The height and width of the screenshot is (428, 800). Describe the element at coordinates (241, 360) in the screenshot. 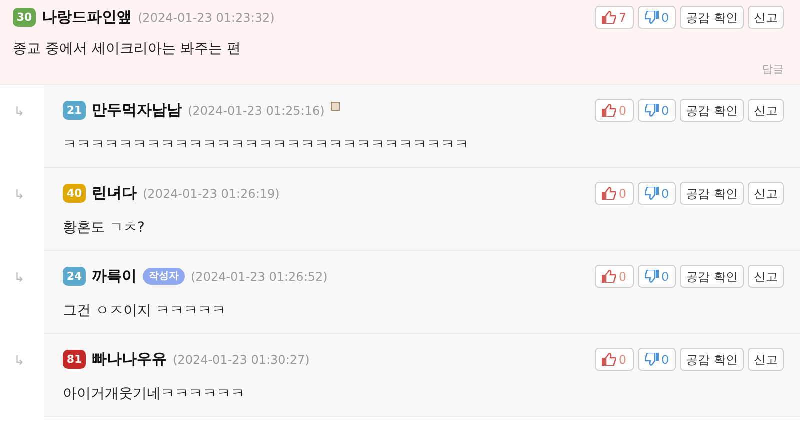

I see `comment-time: (2024-01-23 01:30:27)` at that location.